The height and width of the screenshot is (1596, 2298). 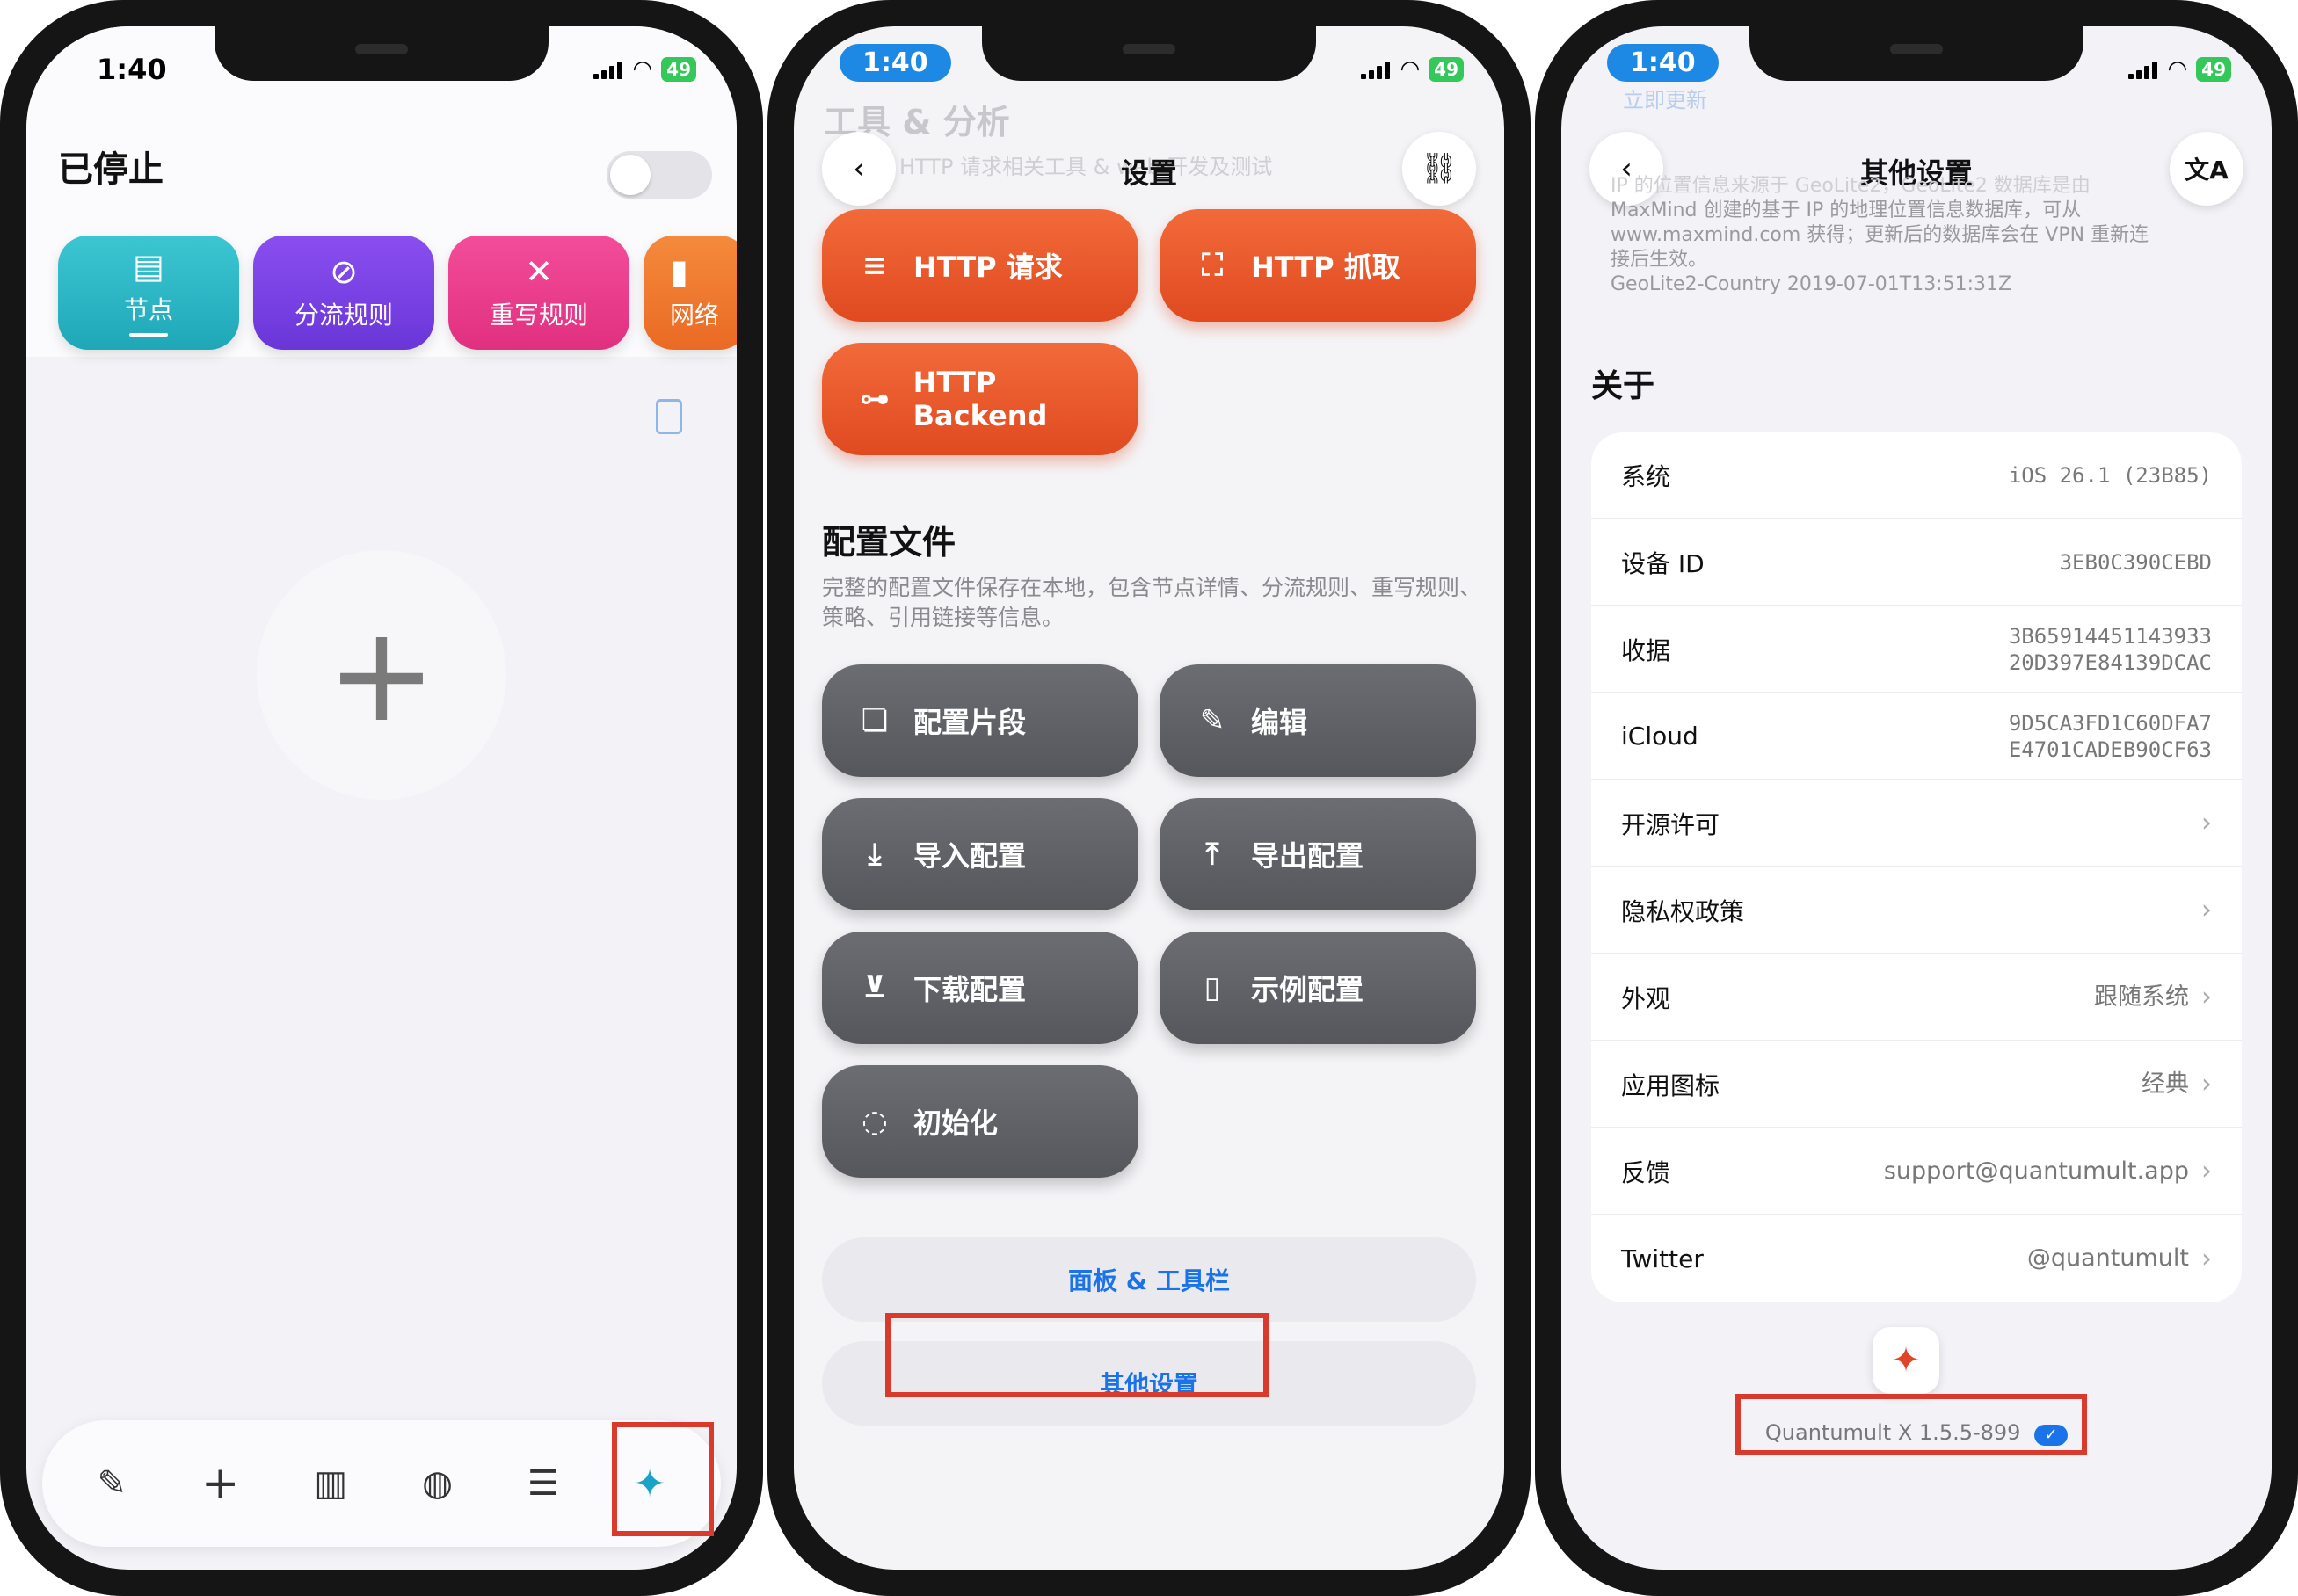 What do you see at coordinates (679, 271) in the screenshot?
I see `doc-icon: ▮` at bounding box center [679, 271].